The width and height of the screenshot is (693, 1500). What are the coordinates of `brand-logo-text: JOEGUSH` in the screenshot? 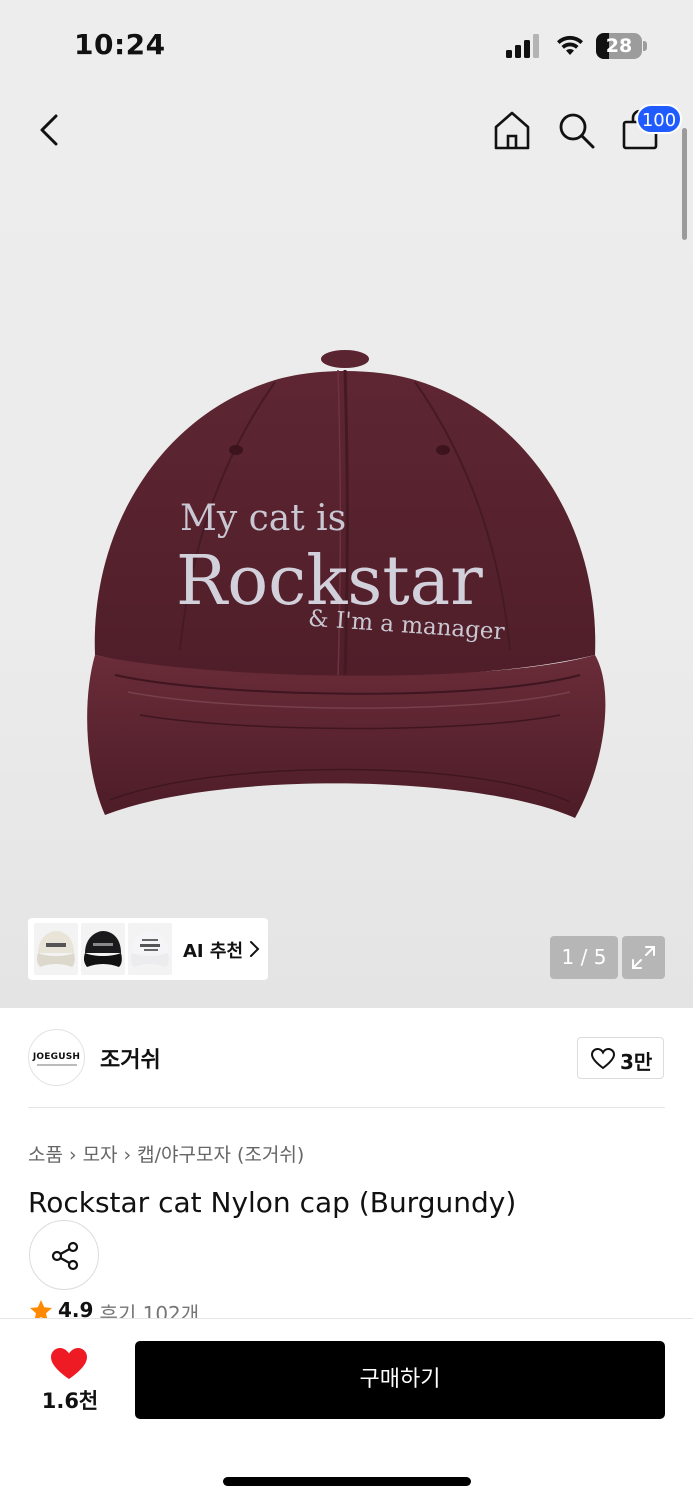 It's located at (56, 1057).